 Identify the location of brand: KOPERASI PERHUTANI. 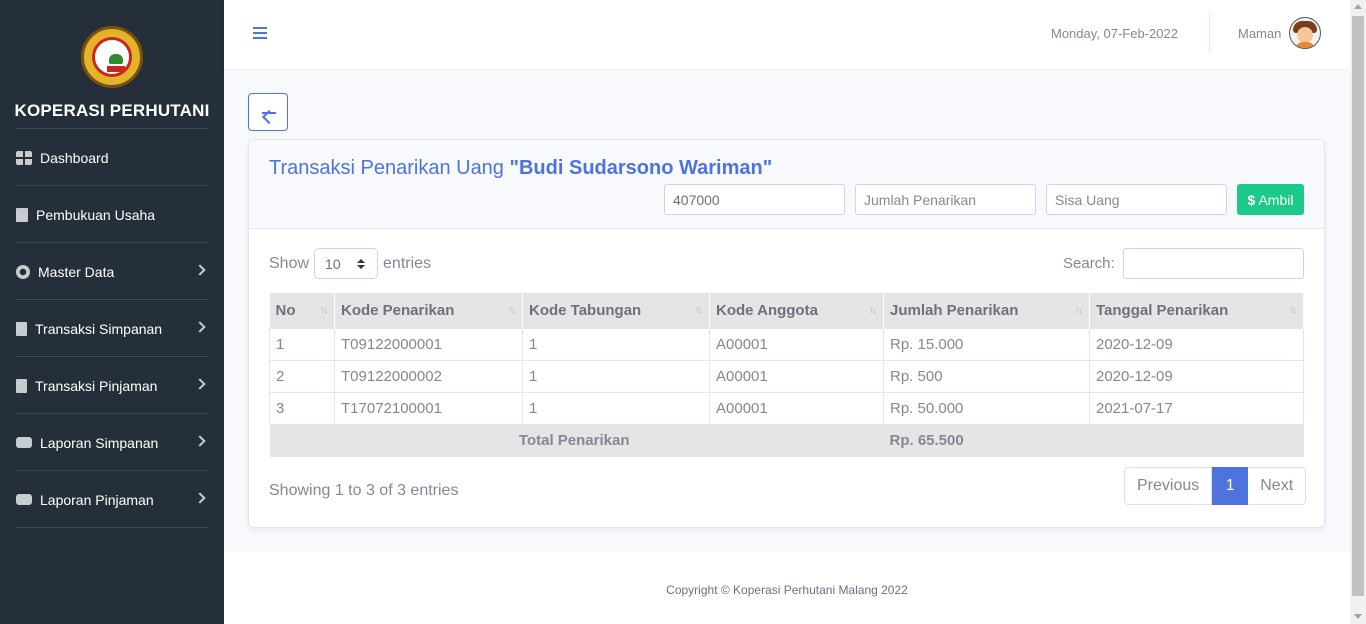
(112, 64).